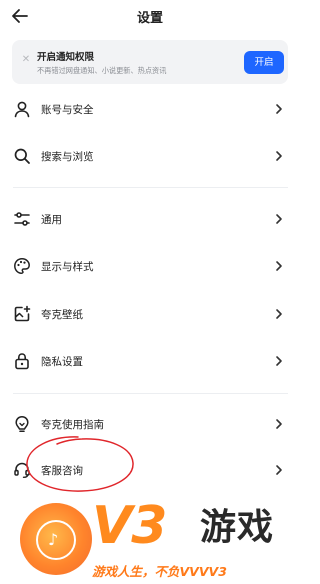 The height and width of the screenshot is (584, 320). I want to click on notification-title: 开启通知权限, so click(66, 57).